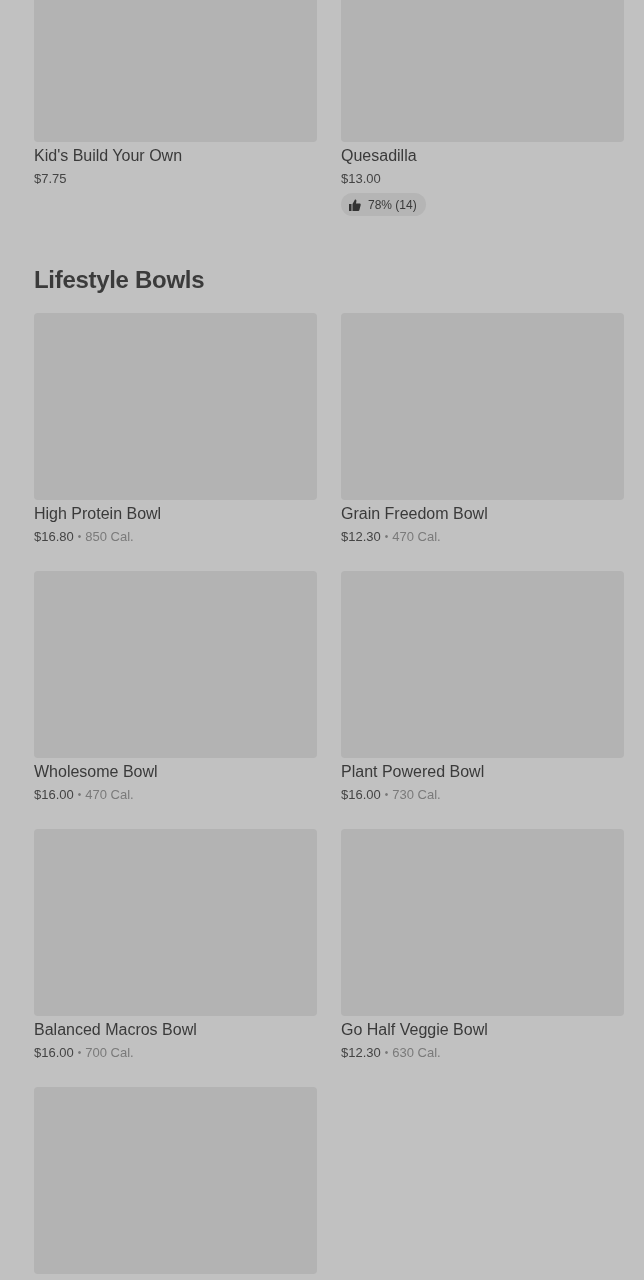  What do you see at coordinates (355, 204) in the screenshot?
I see `thumbs-up-icon` at bounding box center [355, 204].